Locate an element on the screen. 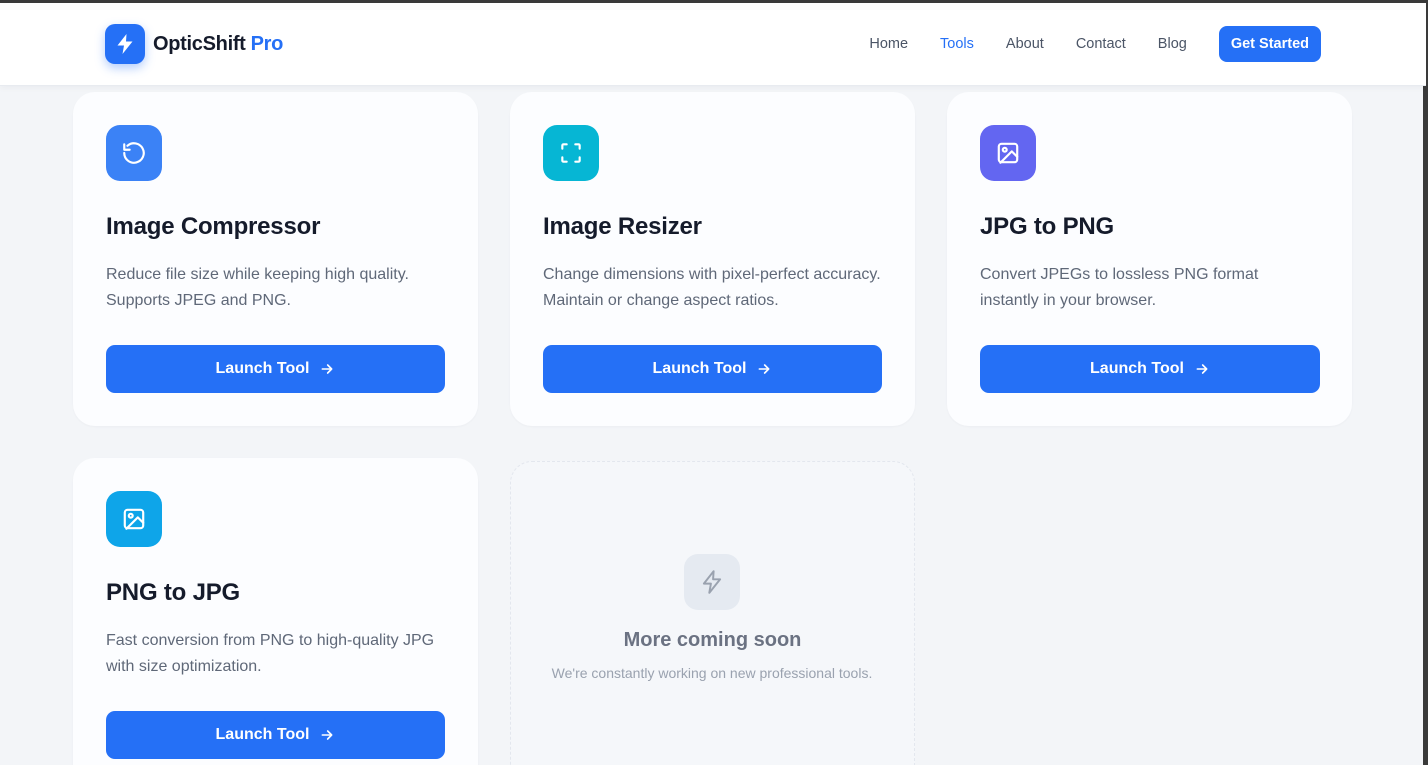  nav-blog: Blog is located at coordinates (1172, 44).